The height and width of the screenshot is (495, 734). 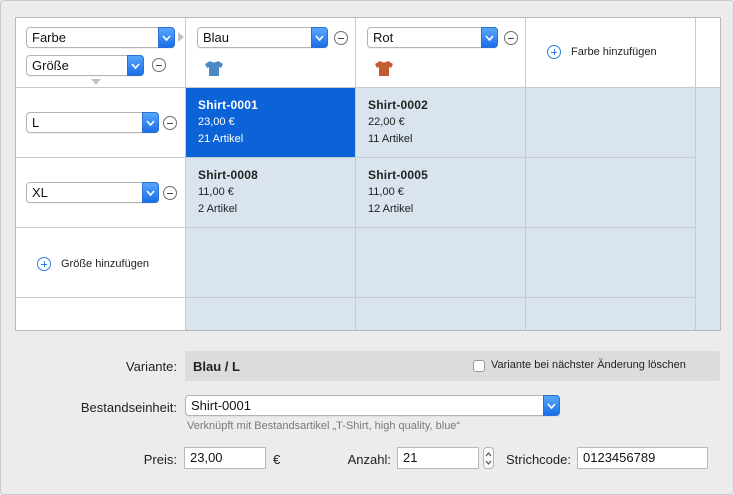 I want to click on currency-label: €, so click(x=277, y=459).